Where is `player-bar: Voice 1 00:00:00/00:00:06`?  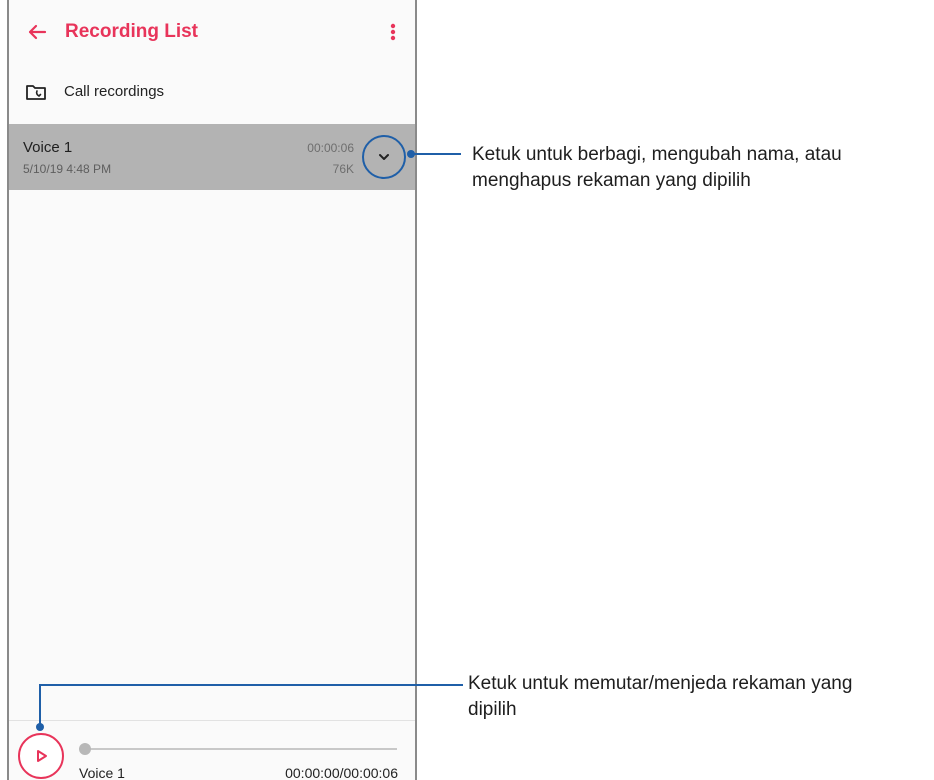
player-bar: Voice 1 00:00:00/00:00:06 is located at coordinates (212, 750).